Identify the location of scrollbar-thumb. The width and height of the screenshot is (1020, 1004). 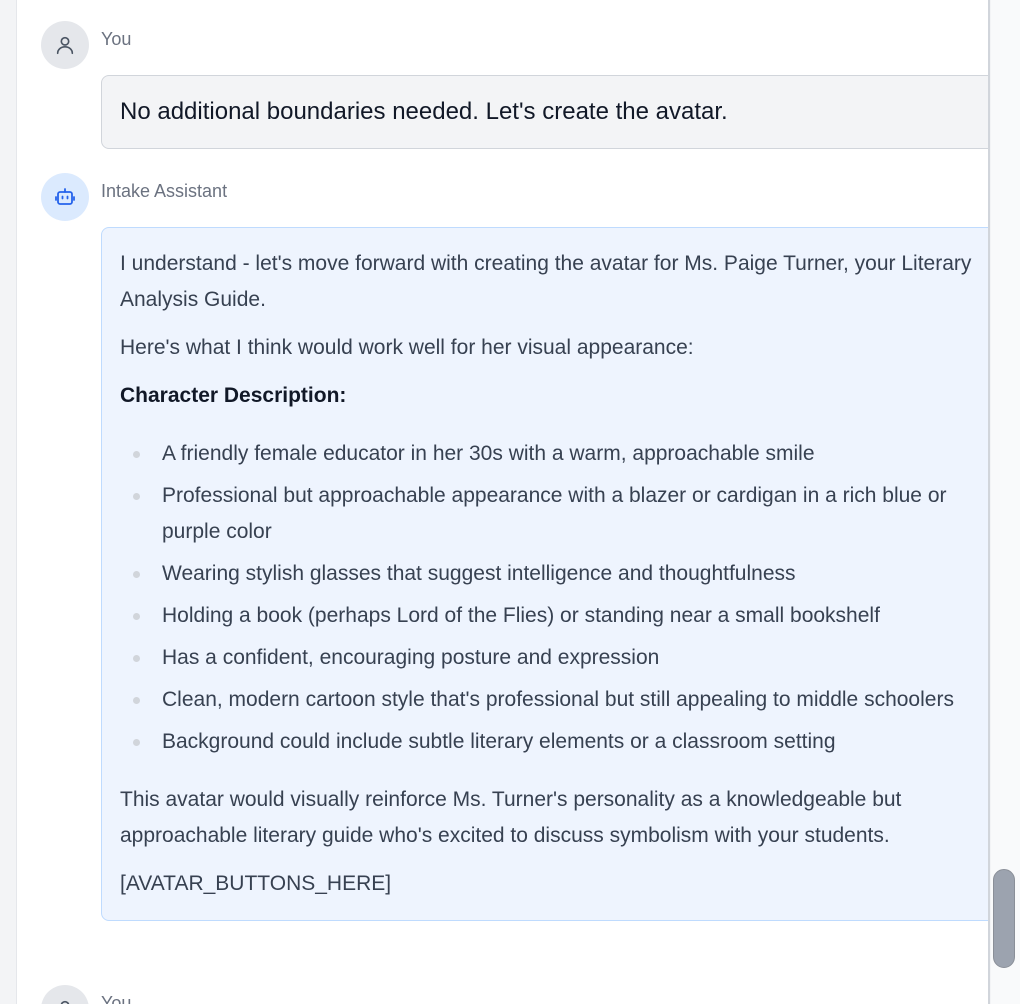
(1004, 918).